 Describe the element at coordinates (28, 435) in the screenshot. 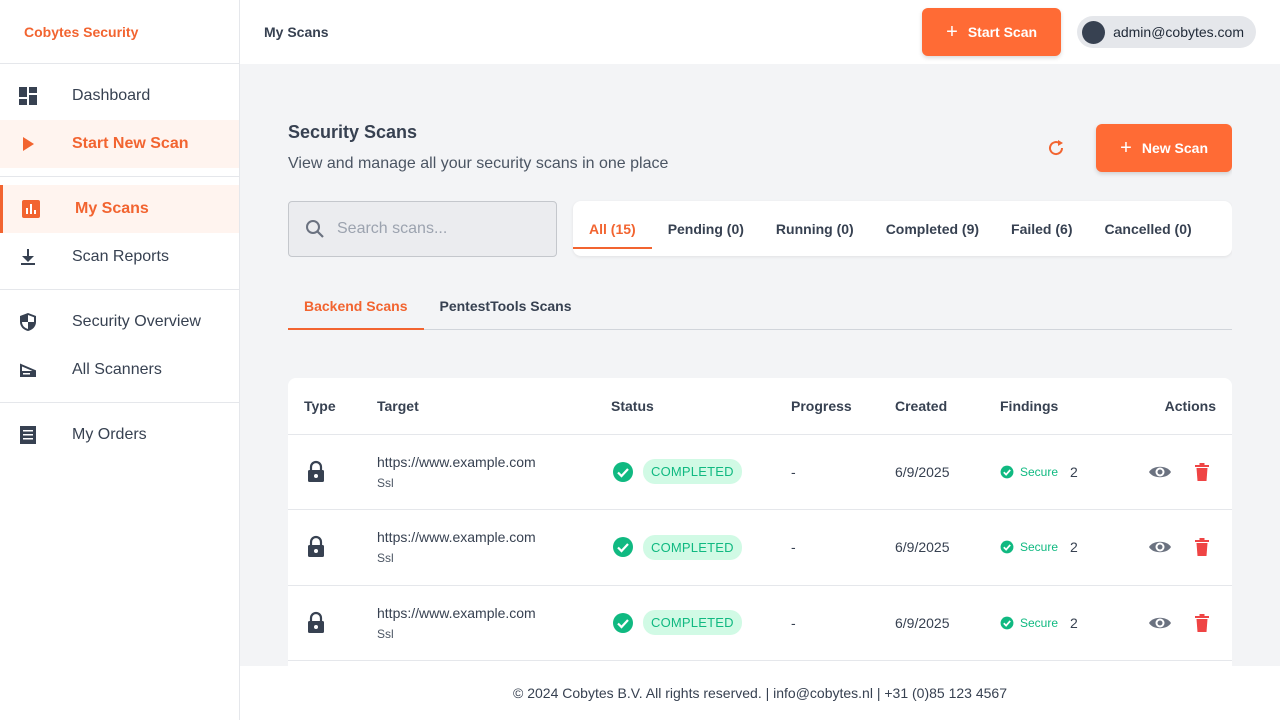

I see `receipt-icon` at that location.